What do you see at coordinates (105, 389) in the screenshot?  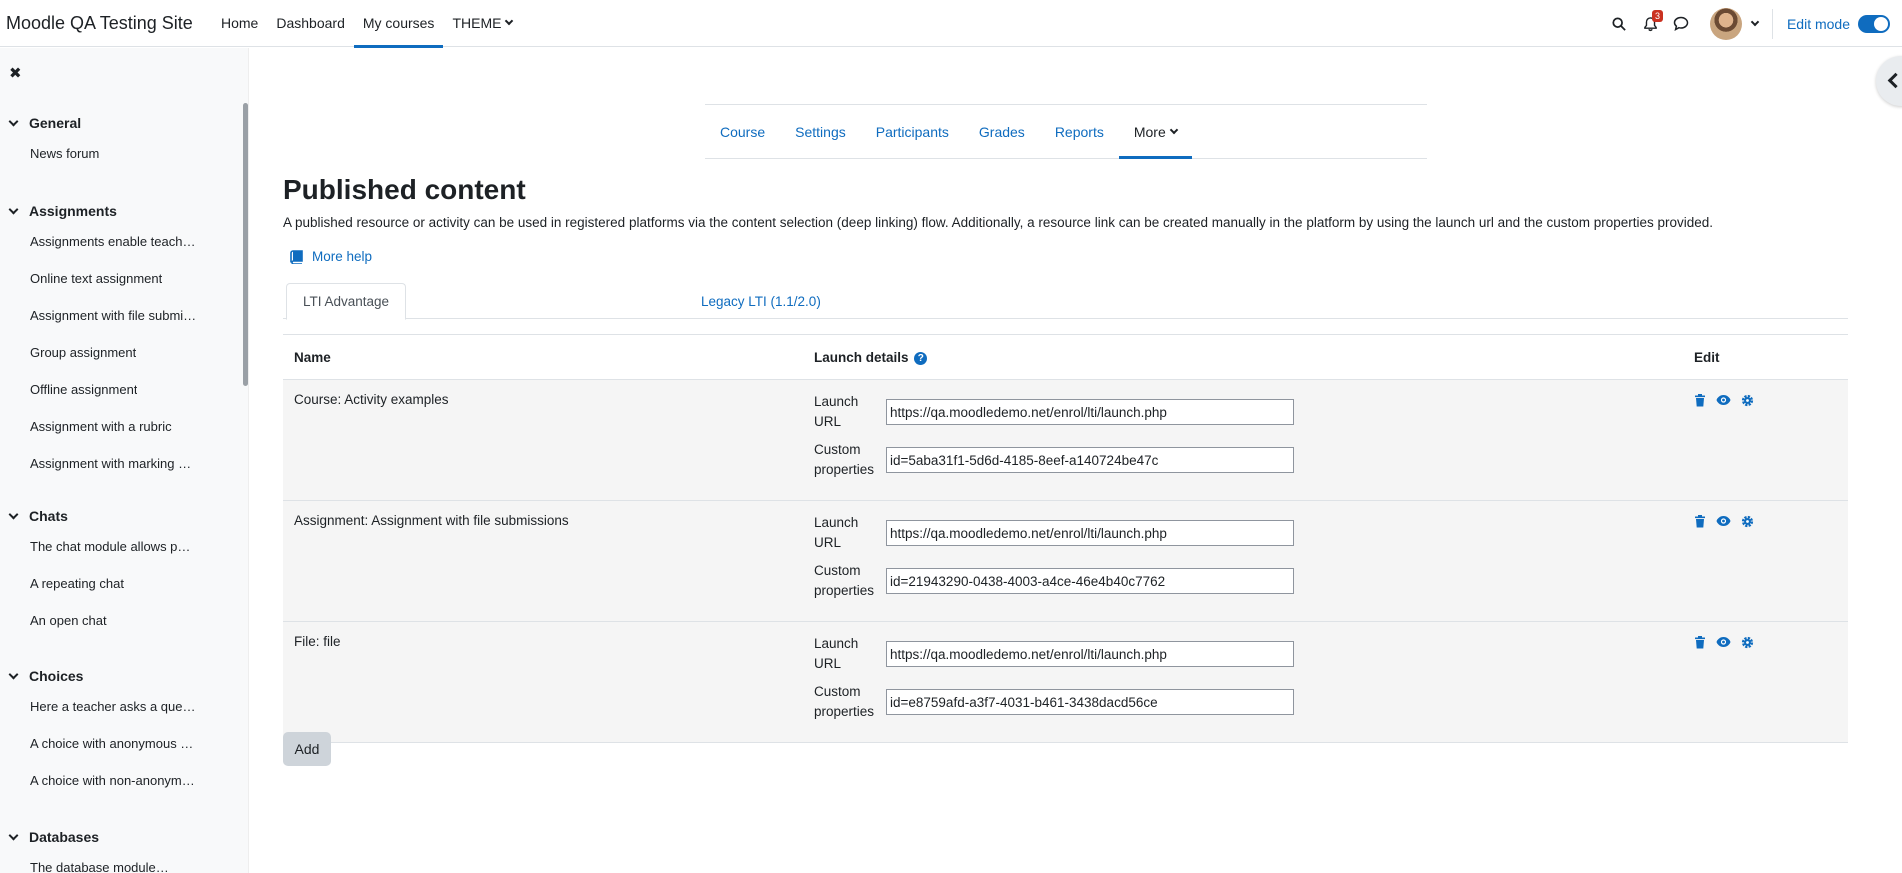 I see `course-index-item: Offline assignment` at bounding box center [105, 389].